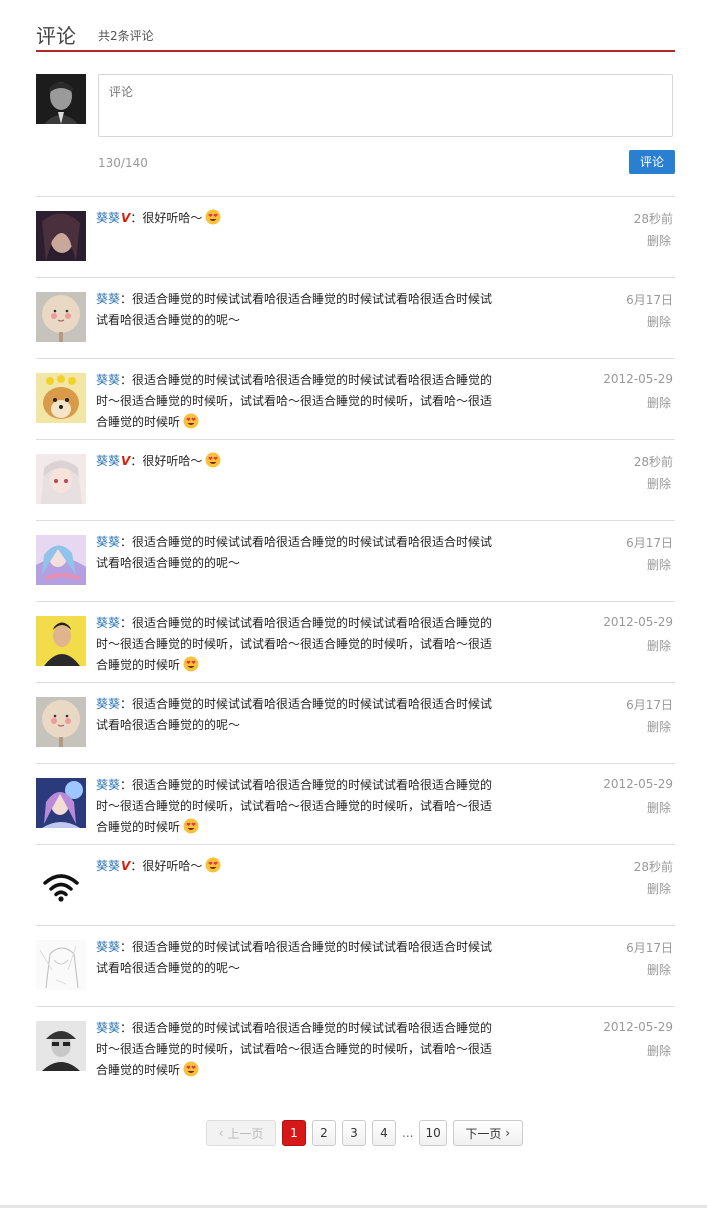  I want to click on current-user-avatar, so click(61, 99).